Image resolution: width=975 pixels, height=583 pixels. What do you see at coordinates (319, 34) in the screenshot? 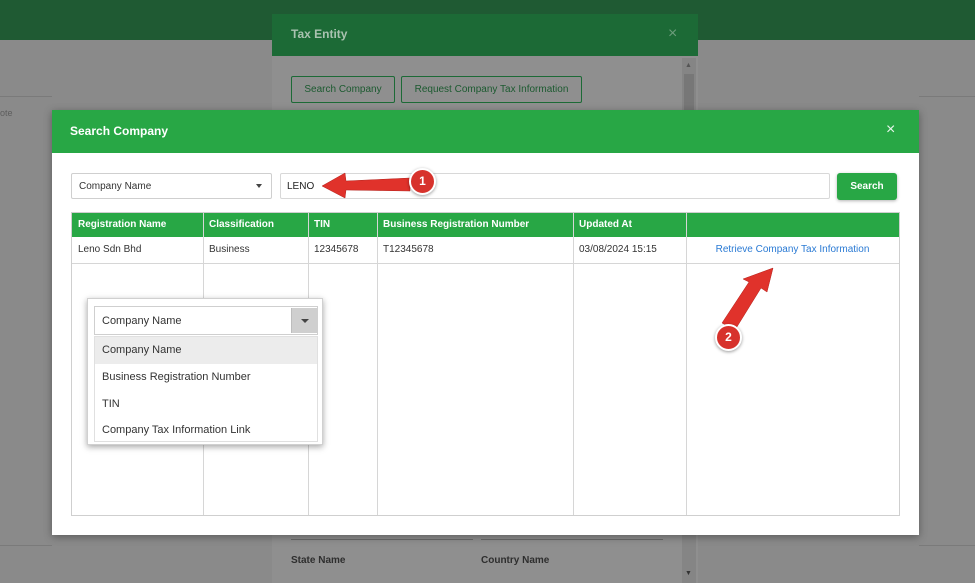
I see `tax-entity-title: Tax Entity` at bounding box center [319, 34].